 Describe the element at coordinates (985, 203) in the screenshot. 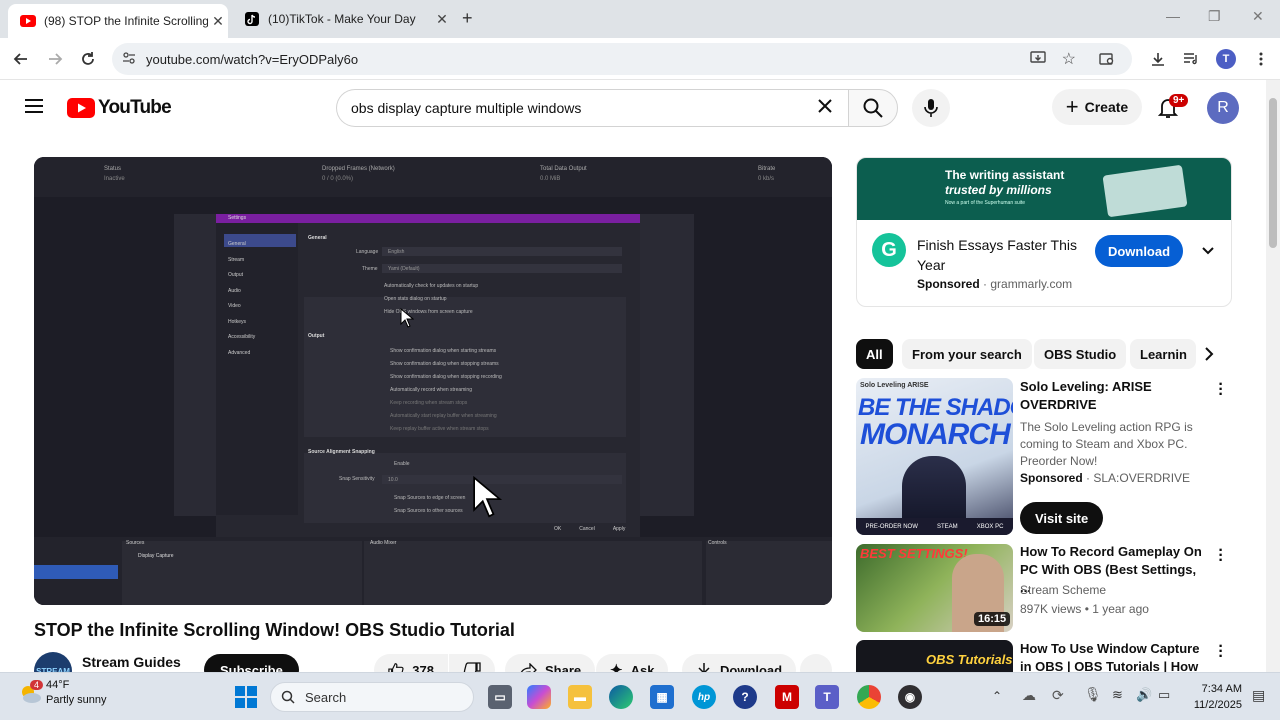

I see `ad-small-note: Now a part of the Superhuman suite` at that location.